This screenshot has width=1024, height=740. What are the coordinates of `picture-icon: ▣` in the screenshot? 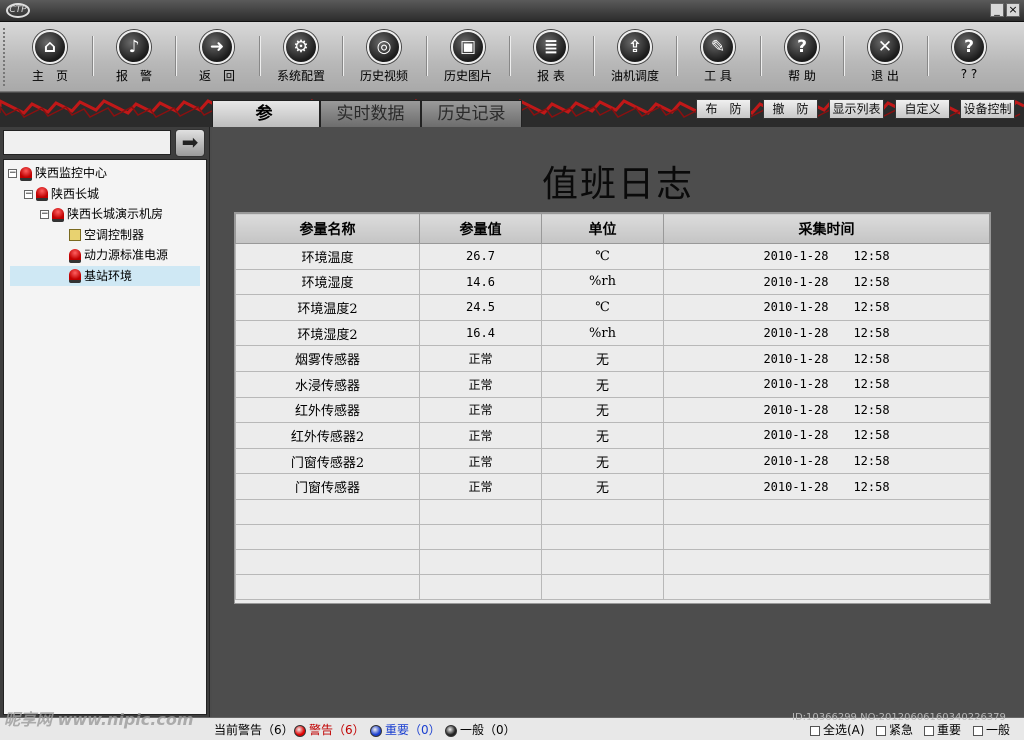 It's located at (468, 47).